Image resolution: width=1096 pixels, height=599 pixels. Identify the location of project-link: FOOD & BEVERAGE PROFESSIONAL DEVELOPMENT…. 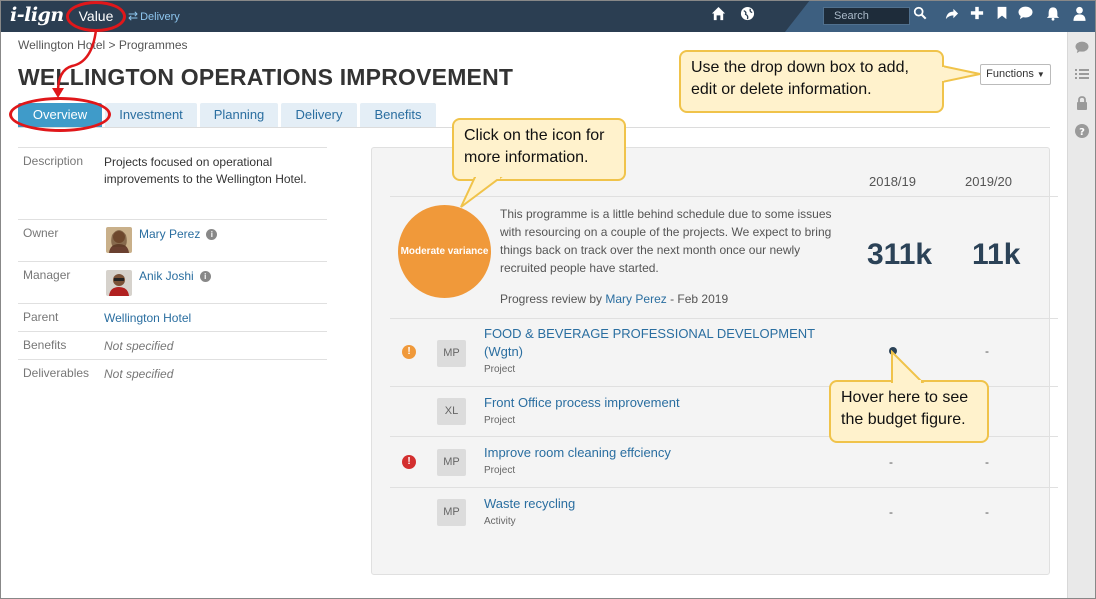
(659, 343).